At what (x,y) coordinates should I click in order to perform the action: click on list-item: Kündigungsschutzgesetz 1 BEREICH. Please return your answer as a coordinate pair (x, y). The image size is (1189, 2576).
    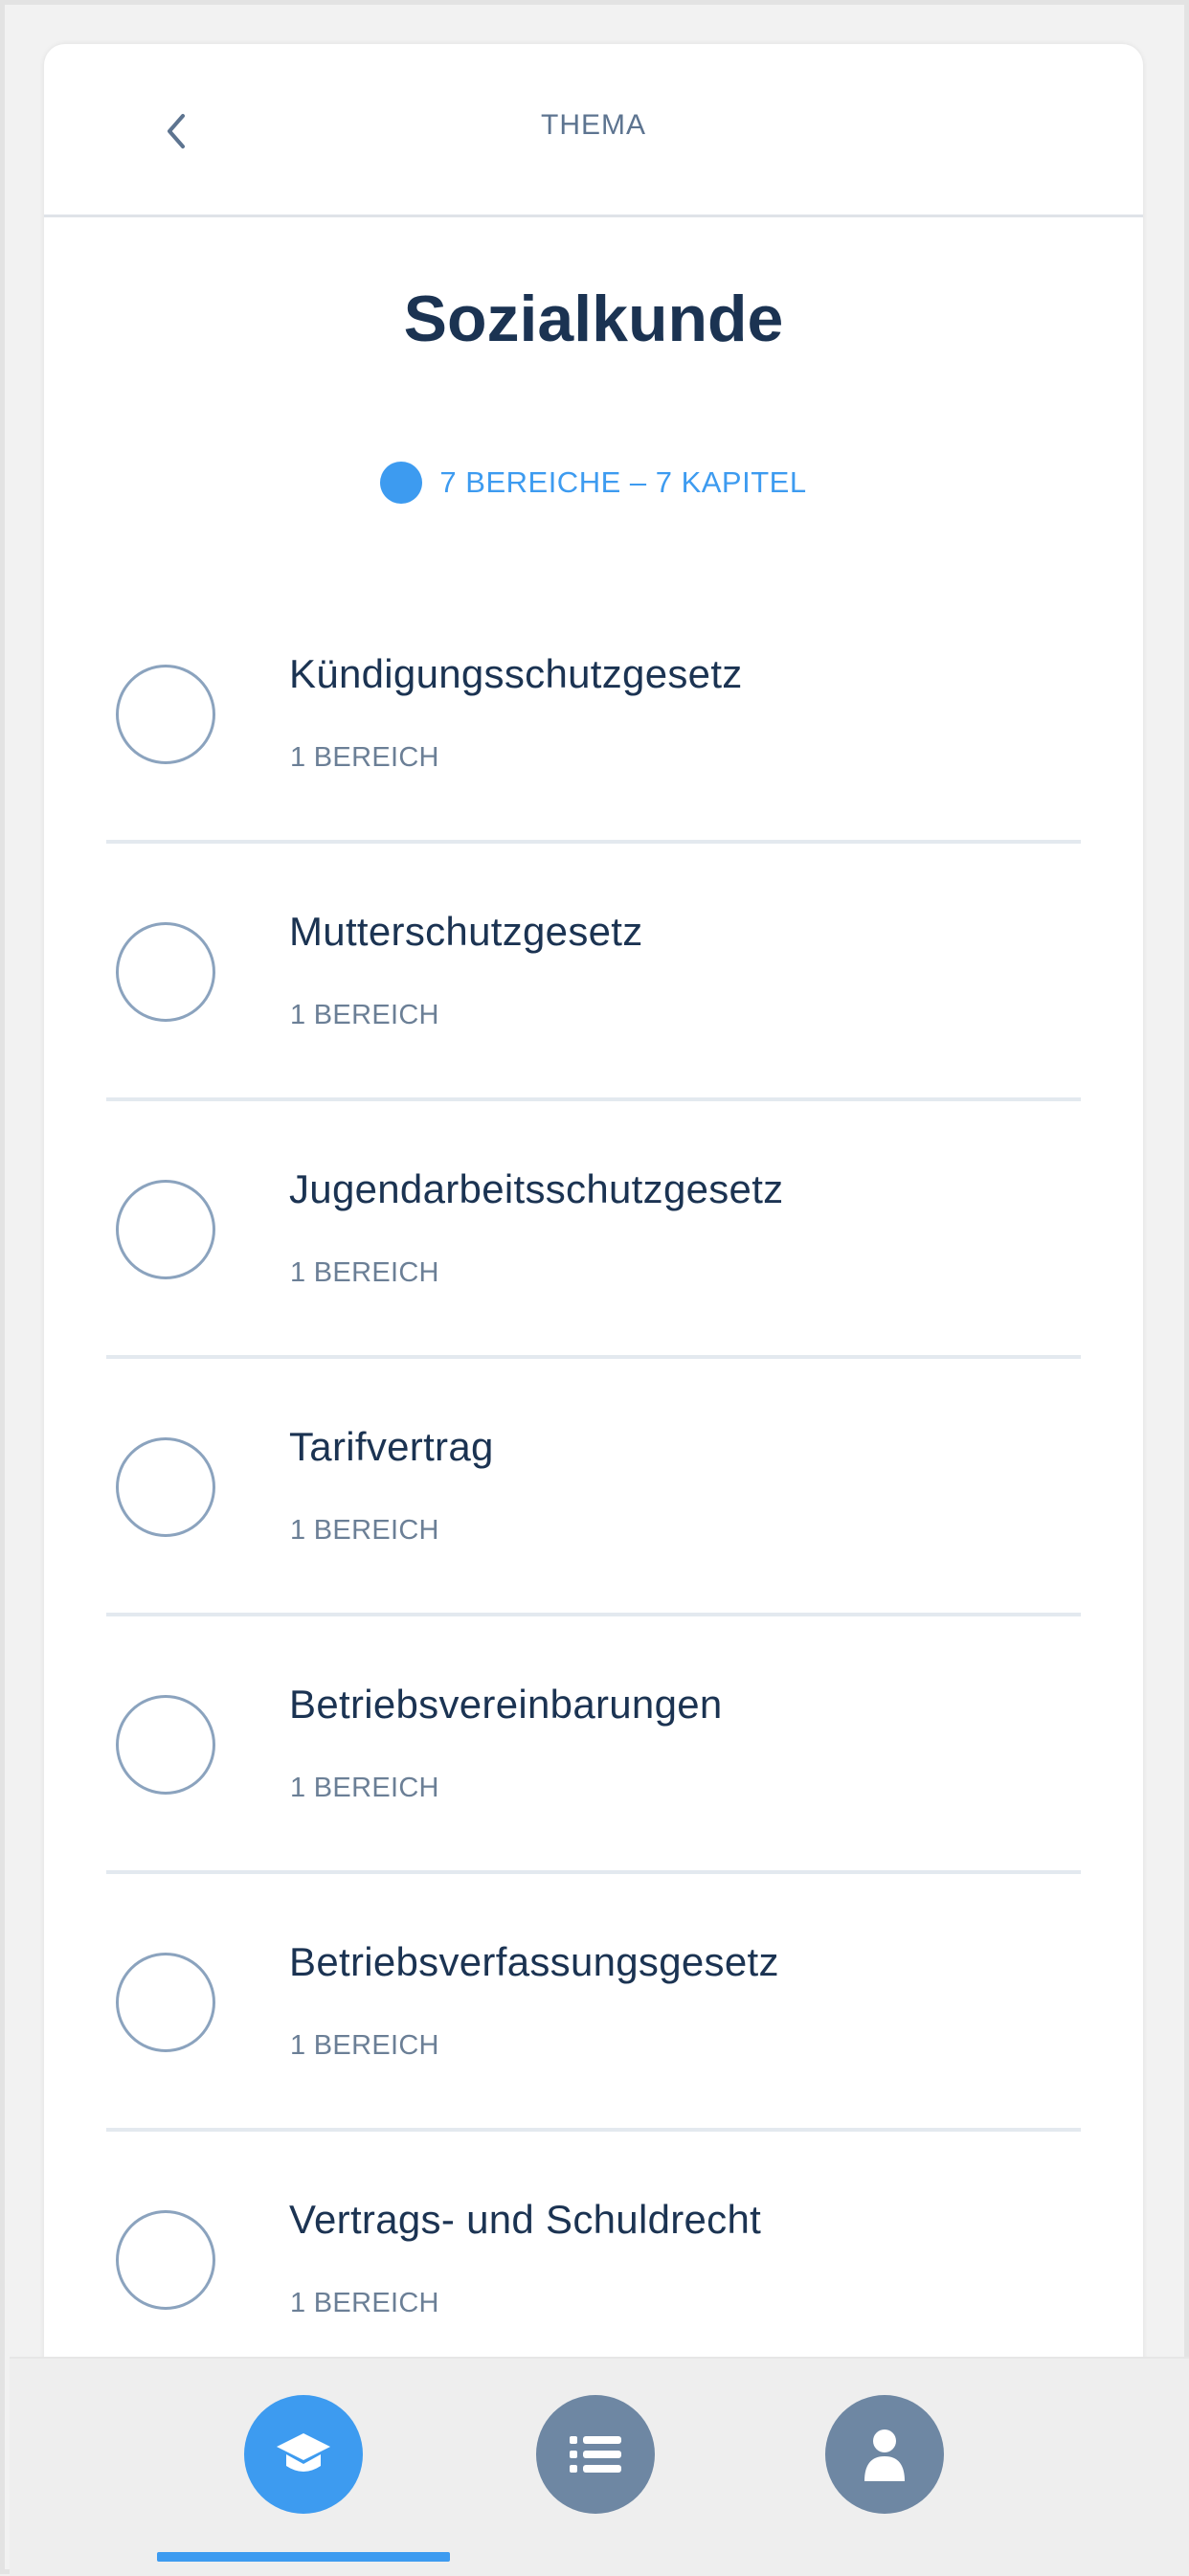
    Looking at the image, I should click on (593, 715).